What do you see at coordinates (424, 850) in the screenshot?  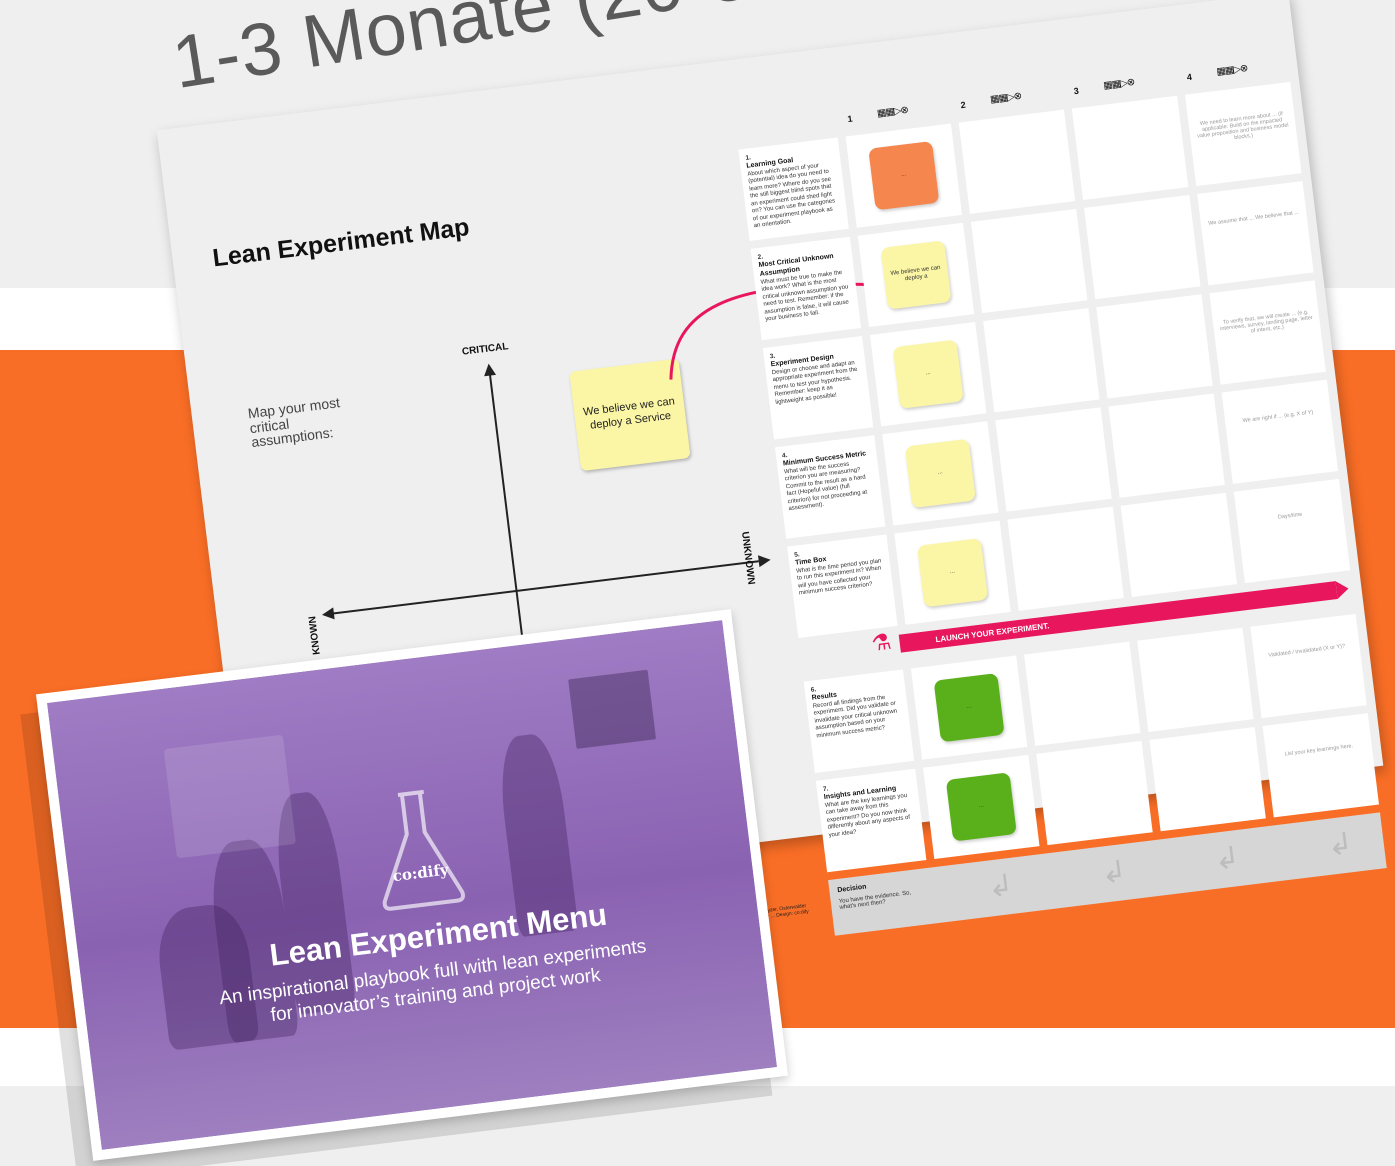 I see `flask-icon` at bounding box center [424, 850].